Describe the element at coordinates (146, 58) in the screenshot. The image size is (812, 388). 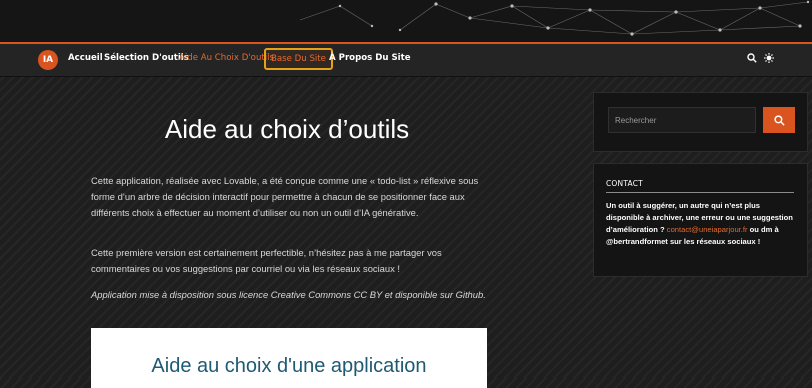
I see `nav-item-selection-outils: Sélection D'outils` at that location.